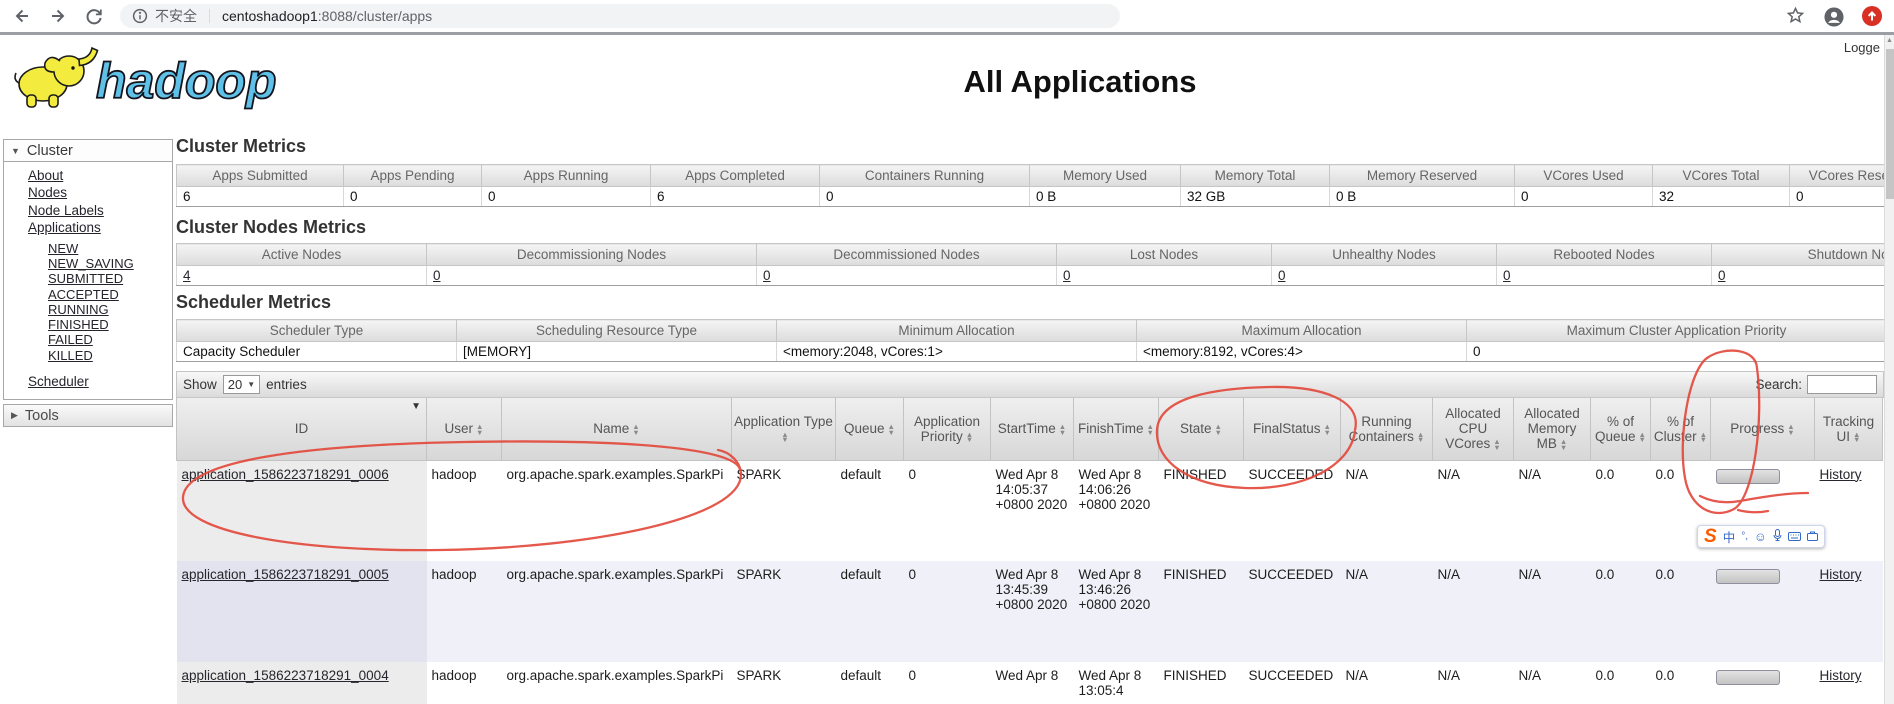 The image size is (1894, 704). I want to click on sidebar-item-applications: Applications, so click(100, 227).